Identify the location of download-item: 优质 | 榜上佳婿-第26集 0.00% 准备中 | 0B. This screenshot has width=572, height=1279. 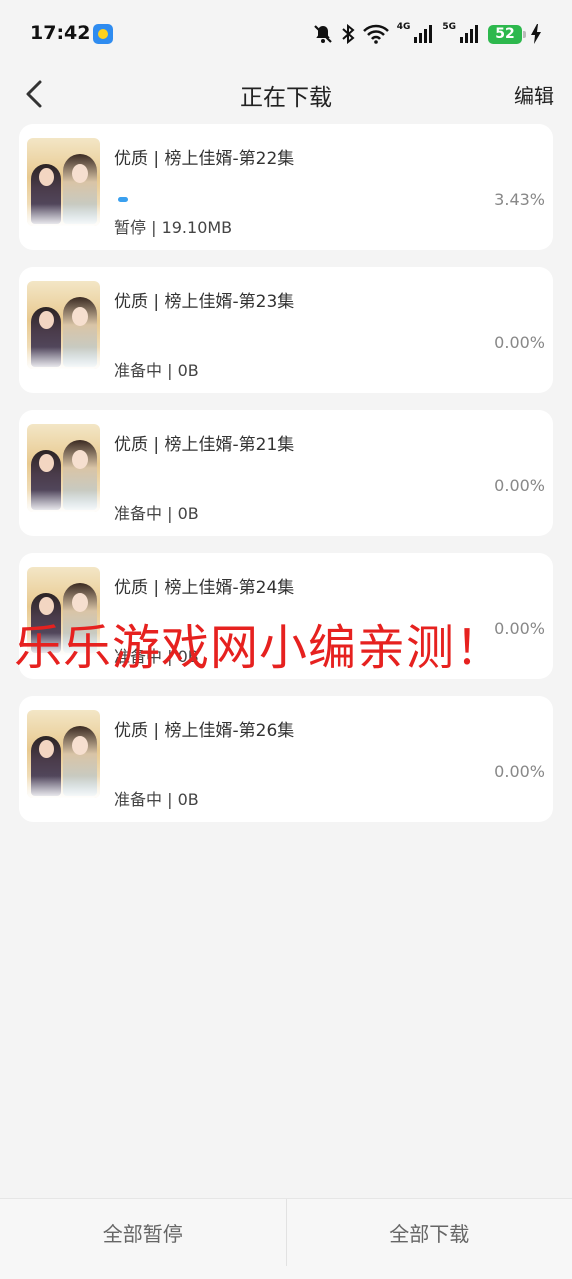
(286, 759).